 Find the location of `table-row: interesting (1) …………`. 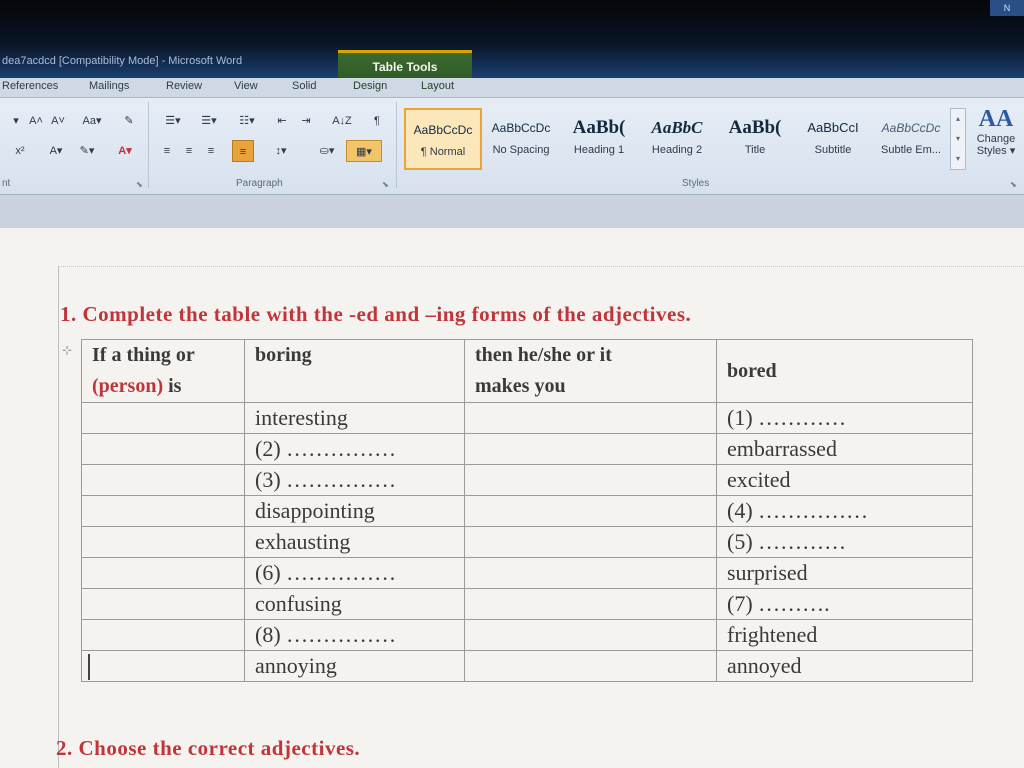

table-row: interesting (1) ………… is located at coordinates (527, 418).